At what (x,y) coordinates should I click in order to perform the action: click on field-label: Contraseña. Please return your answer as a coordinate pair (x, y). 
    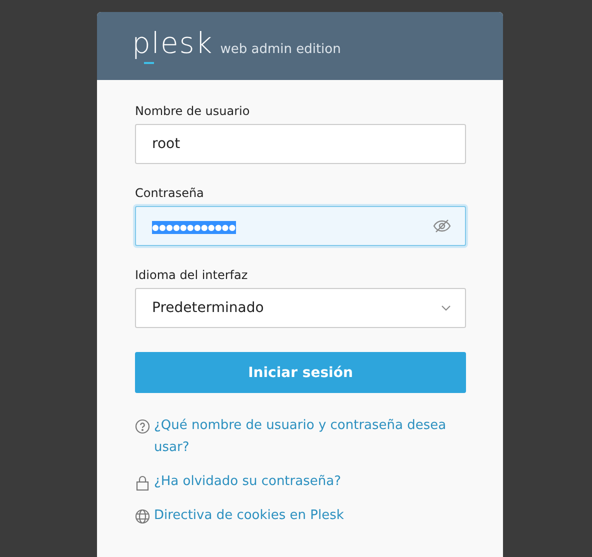
    Looking at the image, I should click on (170, 193).